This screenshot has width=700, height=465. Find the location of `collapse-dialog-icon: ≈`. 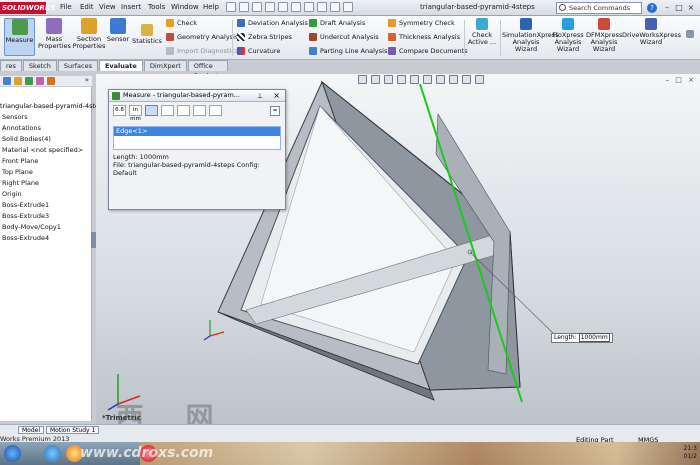

collapse-dialog-icon: ≈ is located at coordinates (275, 111).